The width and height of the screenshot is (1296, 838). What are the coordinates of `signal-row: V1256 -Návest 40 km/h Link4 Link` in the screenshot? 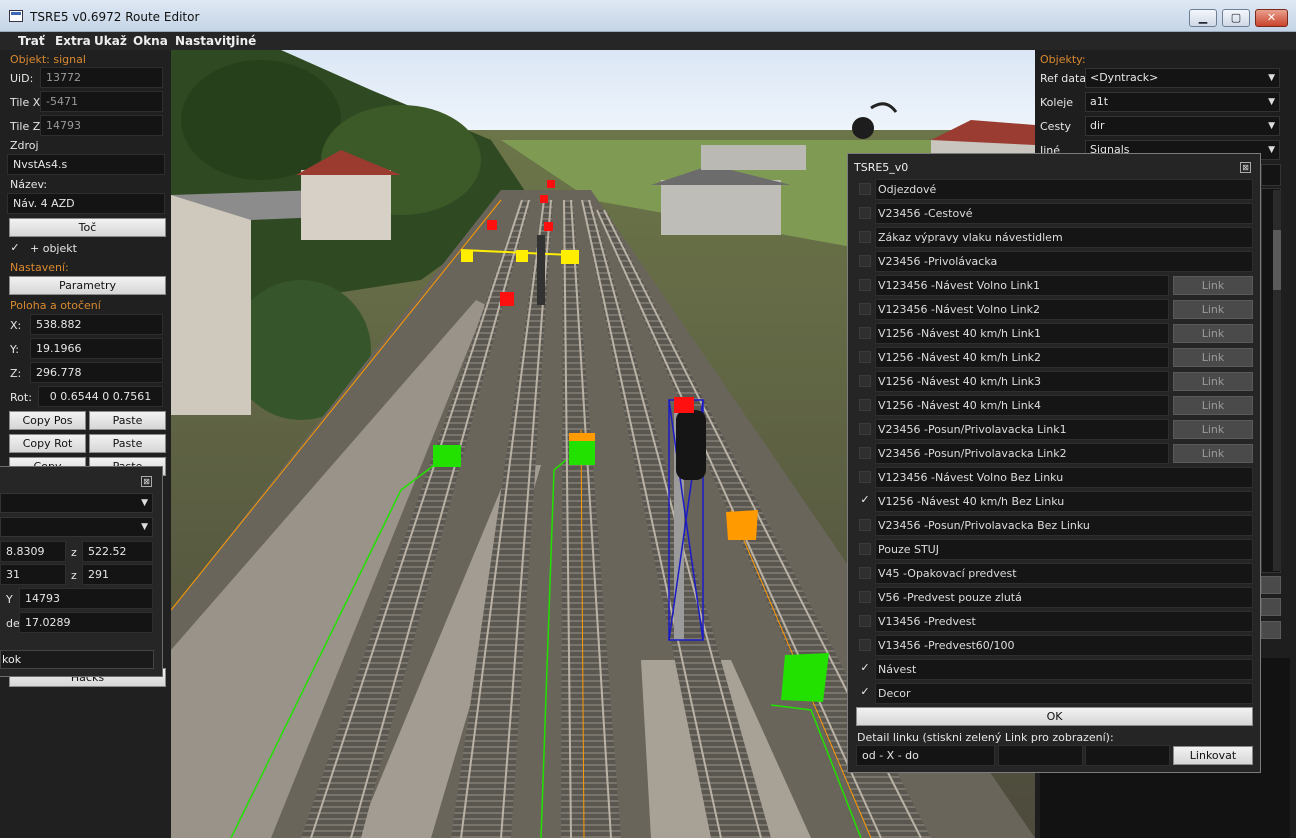 It's located at (1054, 405).